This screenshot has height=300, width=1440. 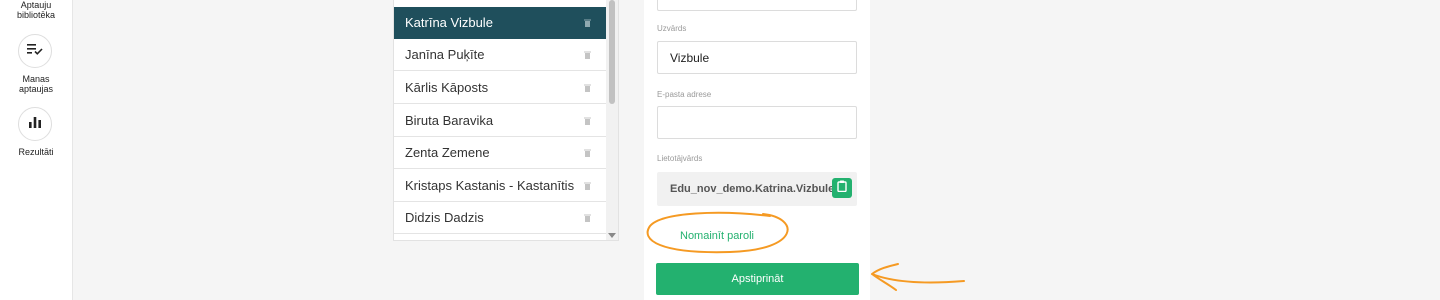 What do you see at coordinates (684, 94) in the screenshot?
I see `email-label: E-pasta adrese` at bounding box center [684, 94].